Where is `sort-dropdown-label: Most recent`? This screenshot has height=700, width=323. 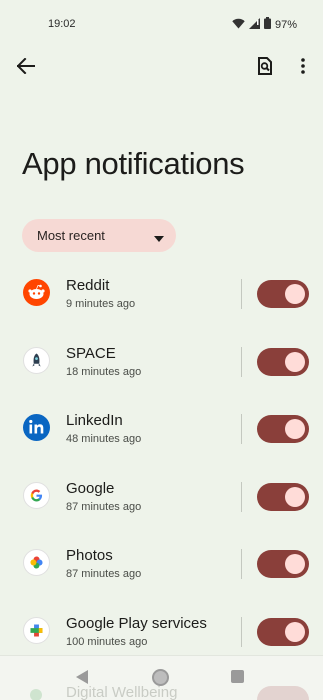
sort-dropdown-label: Most recent is located at coordinates (71, 235).